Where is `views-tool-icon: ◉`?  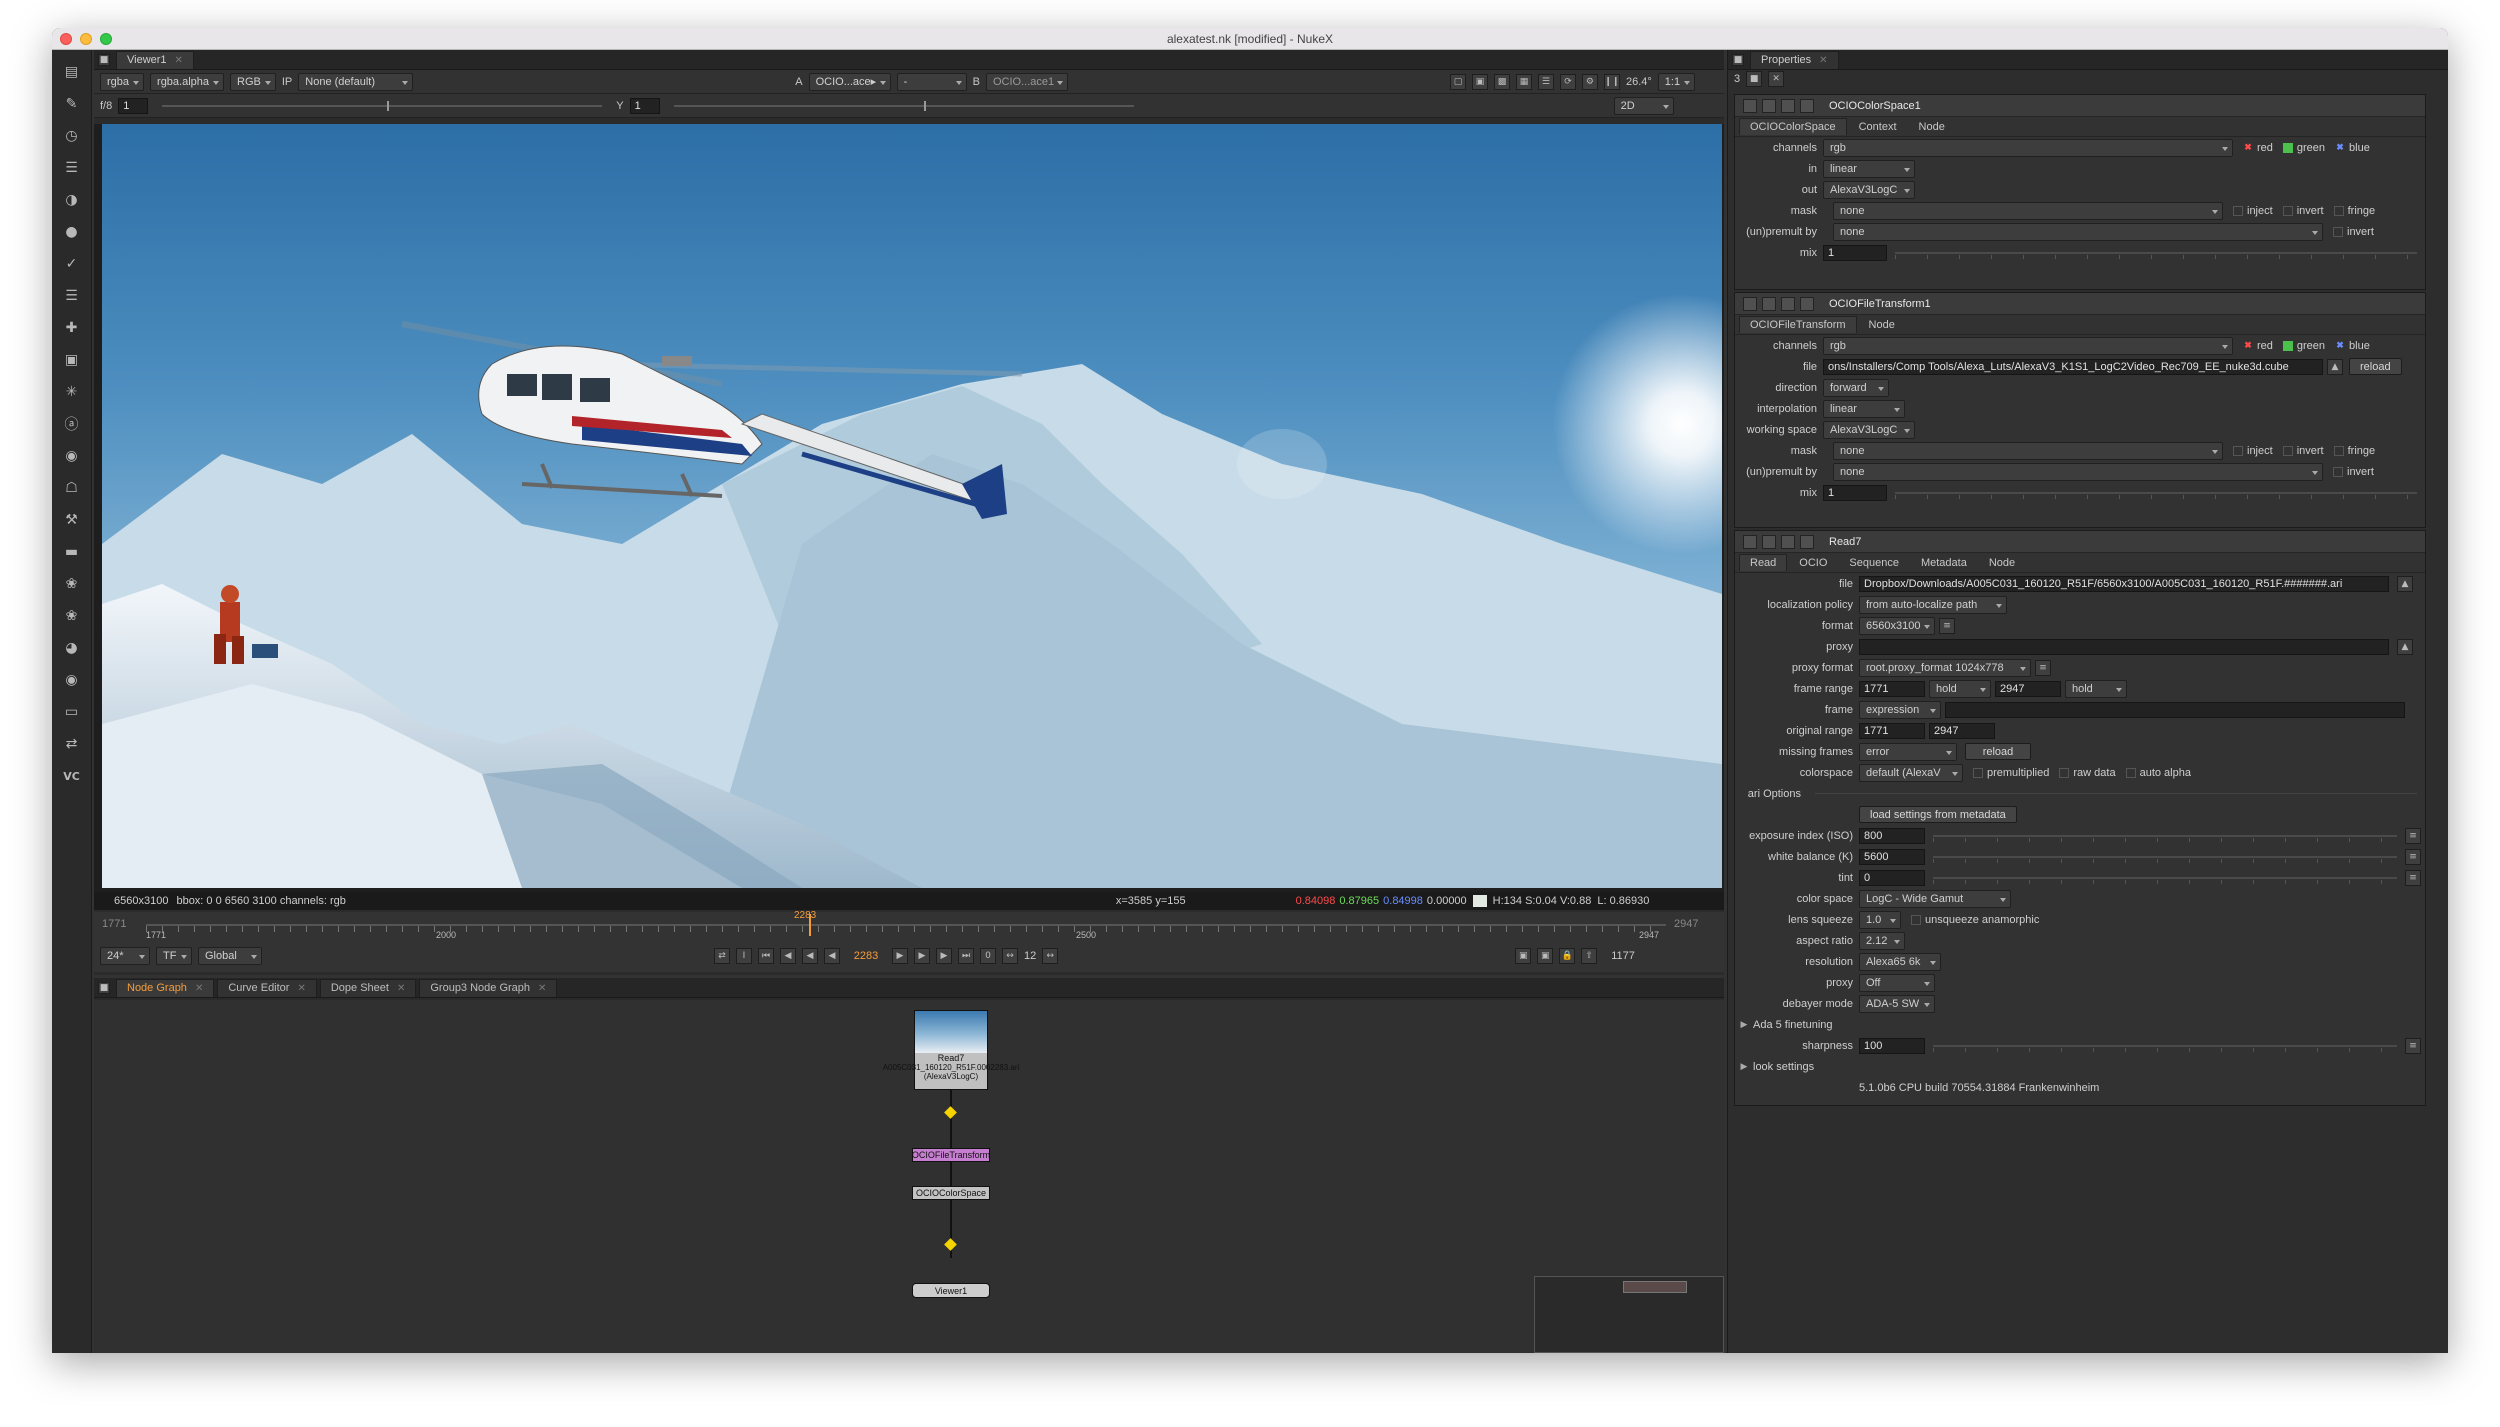 views-tool-icon: ◉ is located at coordinates (72, 456).